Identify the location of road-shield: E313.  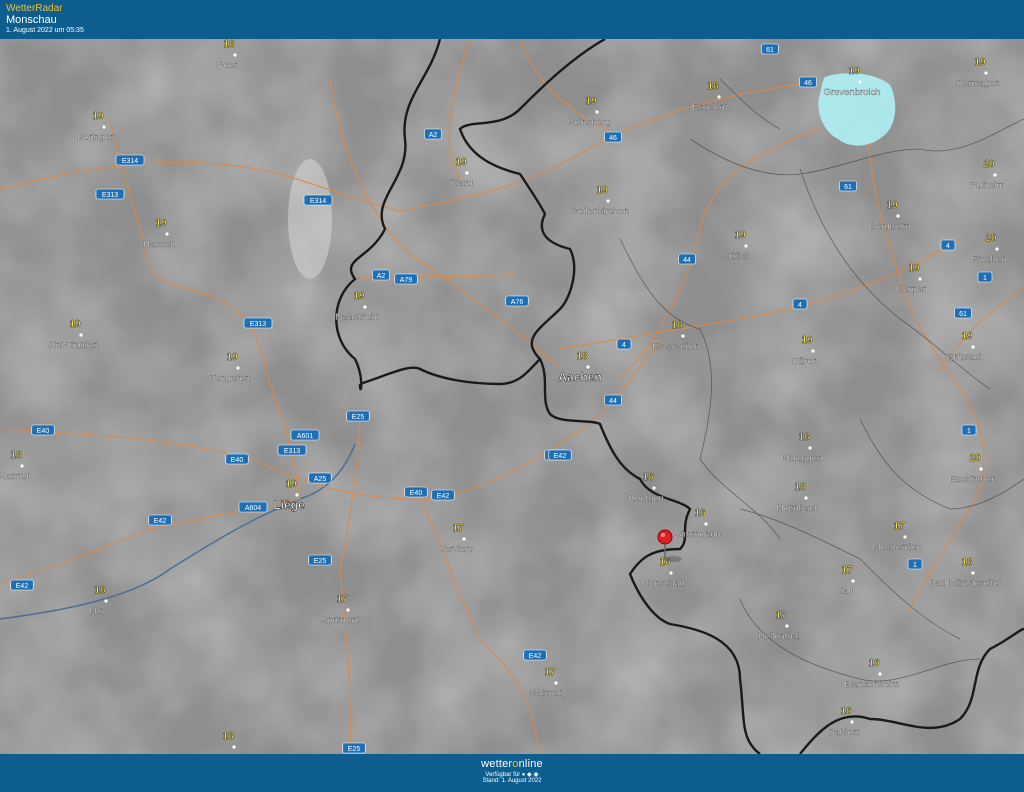
(110, 194).